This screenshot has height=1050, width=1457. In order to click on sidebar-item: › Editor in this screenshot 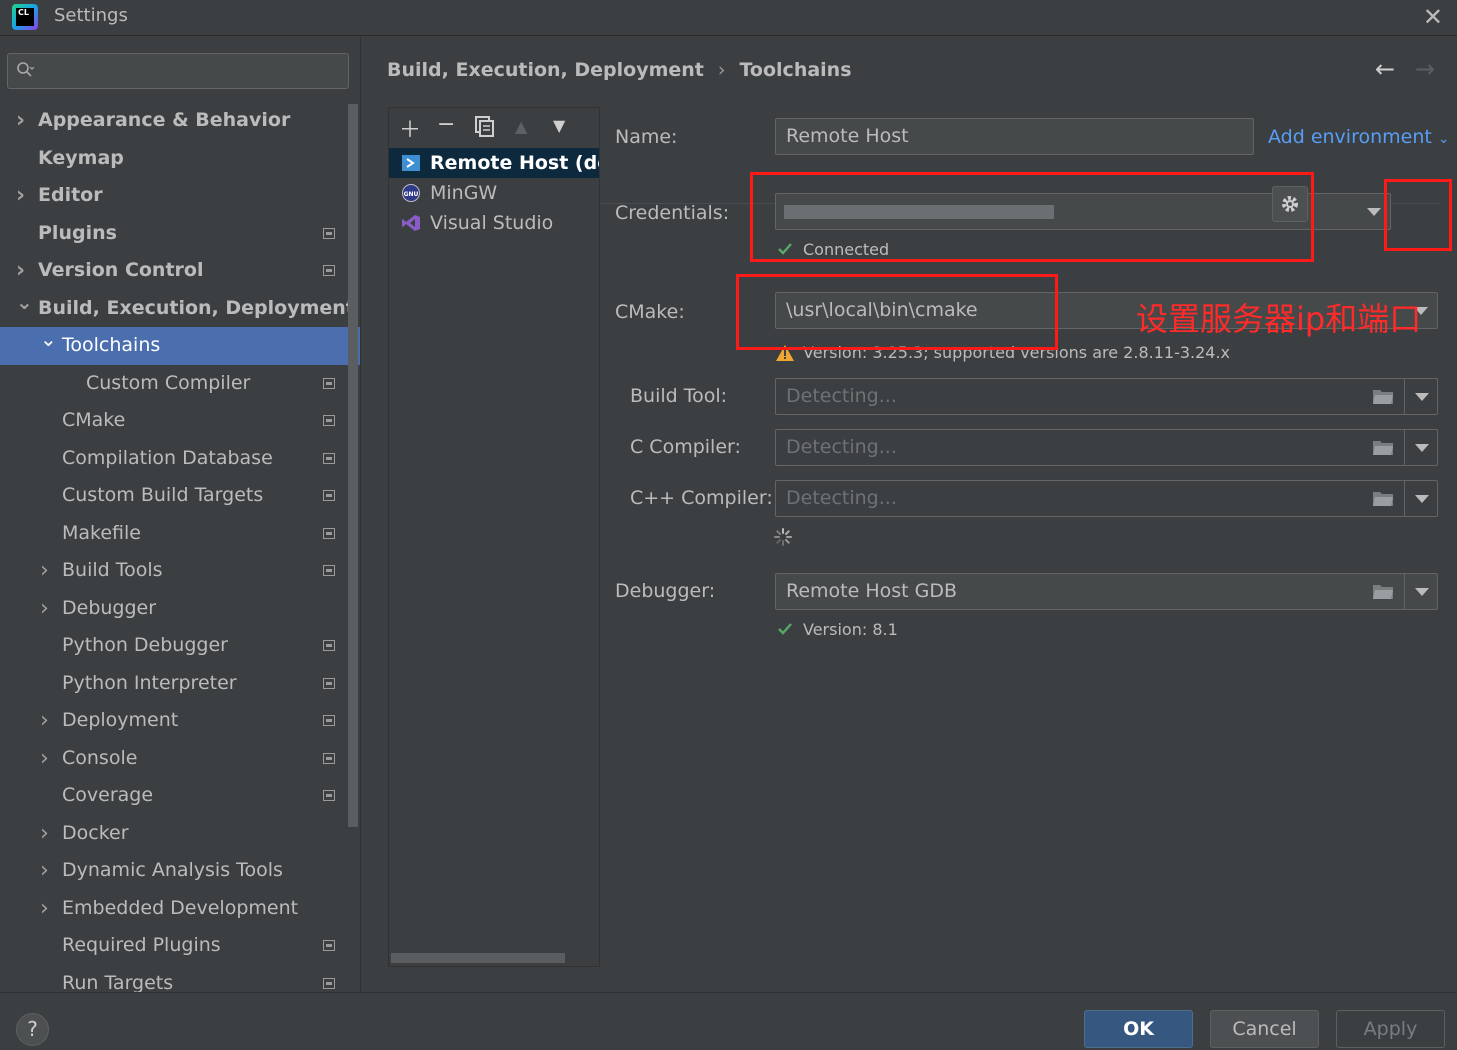, I will do `click(180, 196)`.